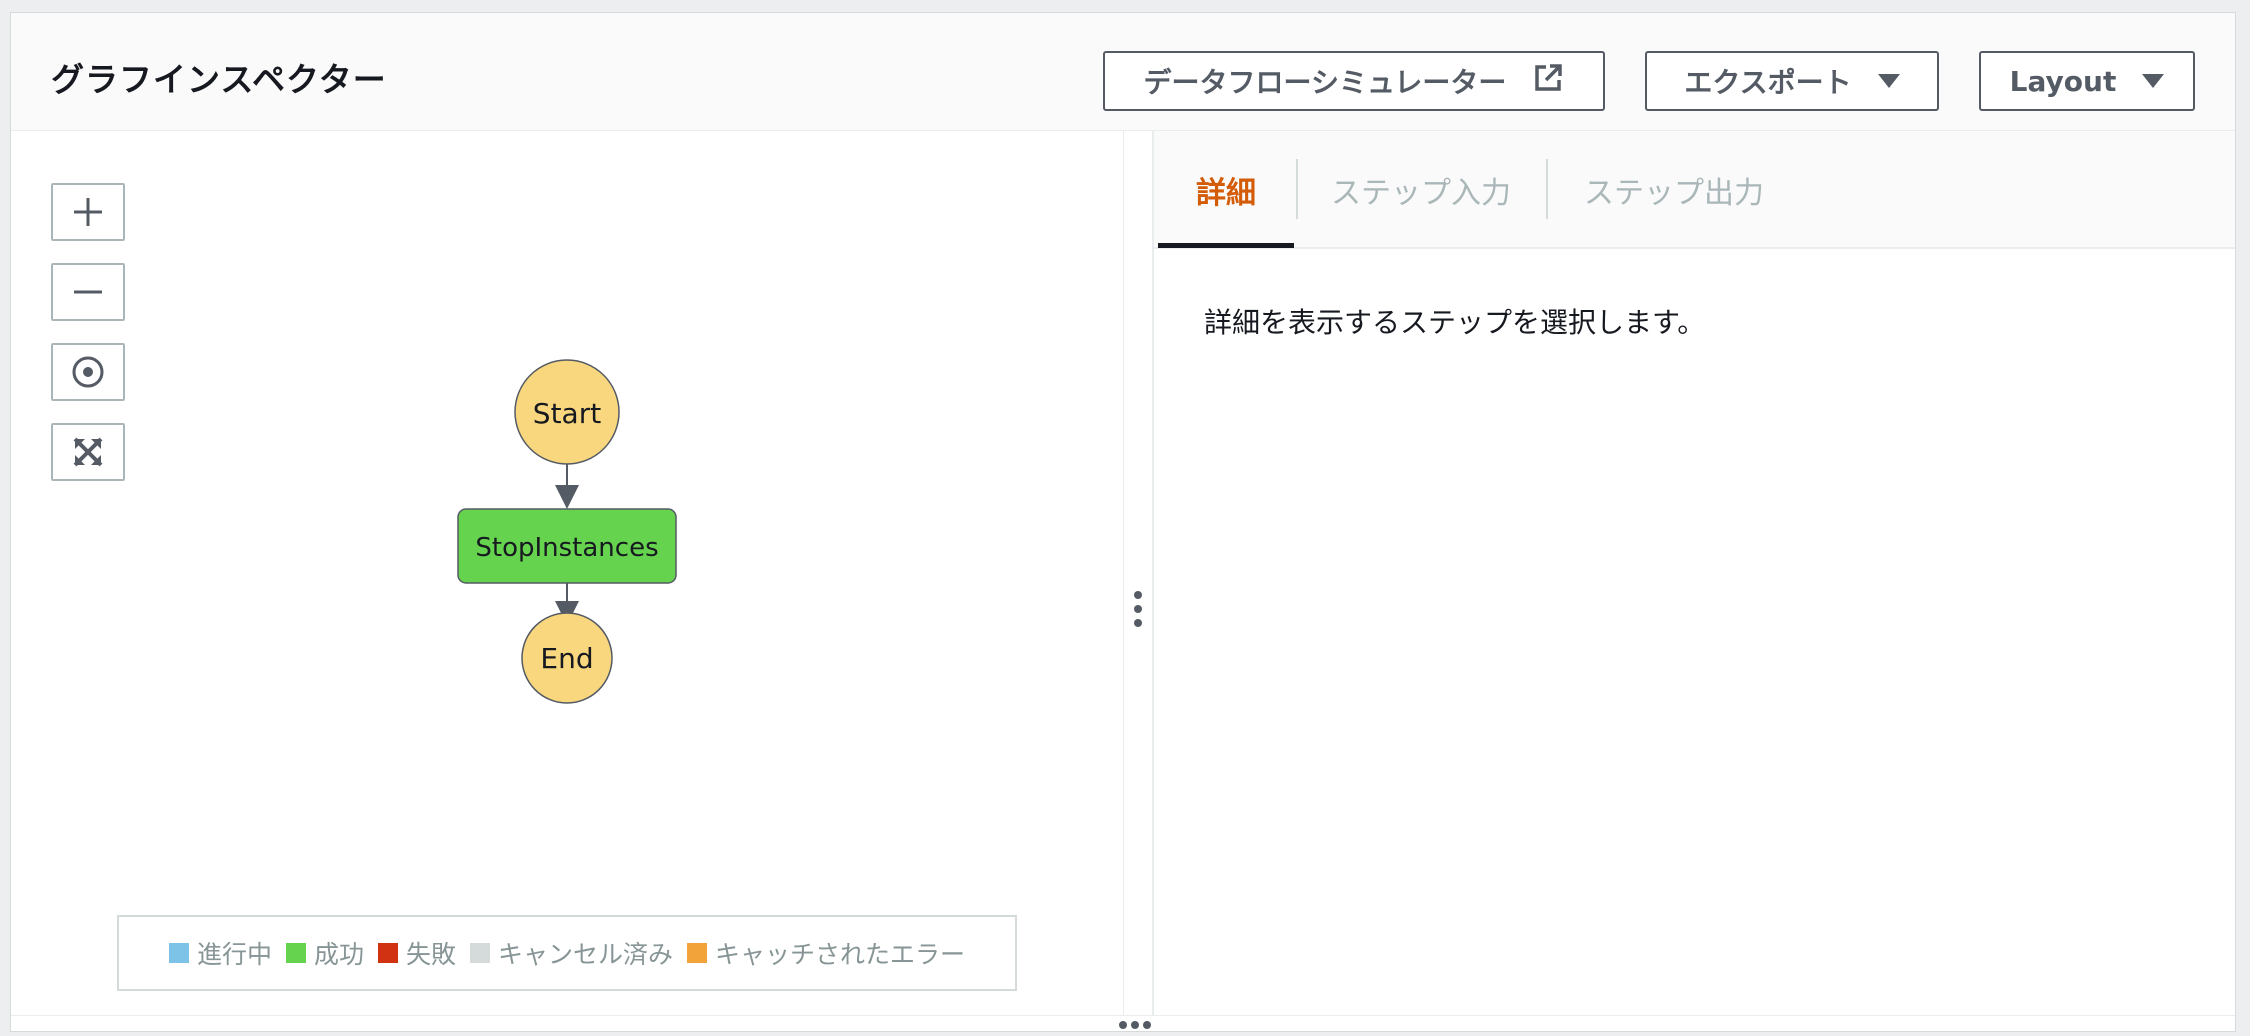 This screenshot has width=2250, height=1036. Describe the element at coordinates (1135, 1025) in the screenshot. I see `horizontal-dots-icon` at that location.